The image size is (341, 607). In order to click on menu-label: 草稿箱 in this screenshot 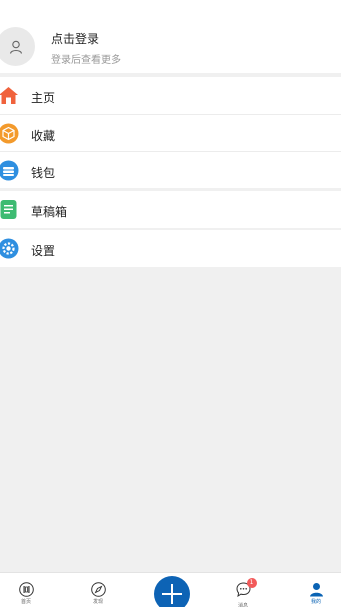, I will do `click(49, 212)`.